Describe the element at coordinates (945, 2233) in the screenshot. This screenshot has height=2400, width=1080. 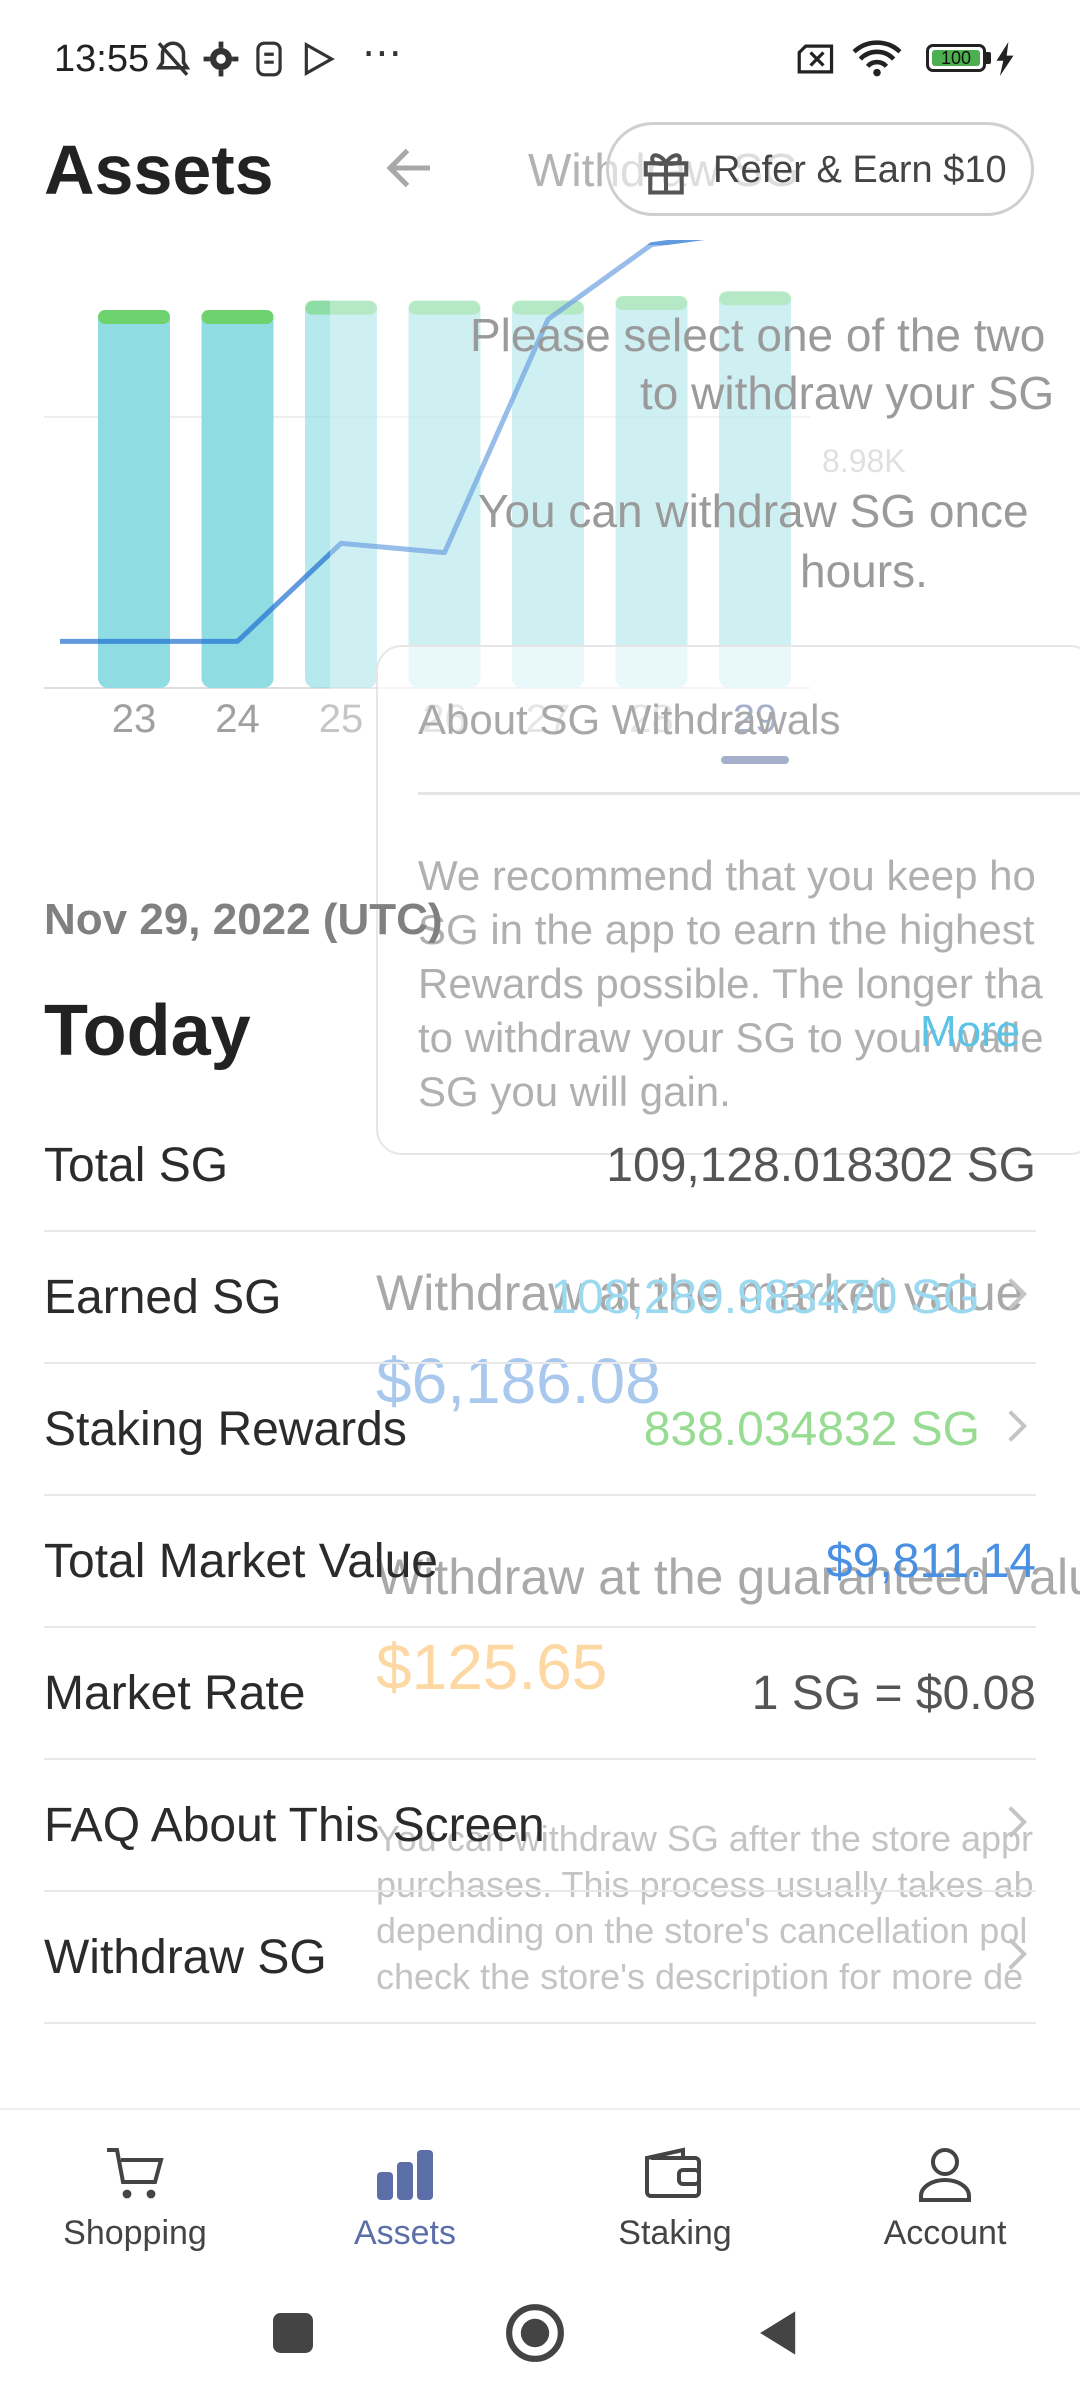
I see `nav-label: Account` at that location.